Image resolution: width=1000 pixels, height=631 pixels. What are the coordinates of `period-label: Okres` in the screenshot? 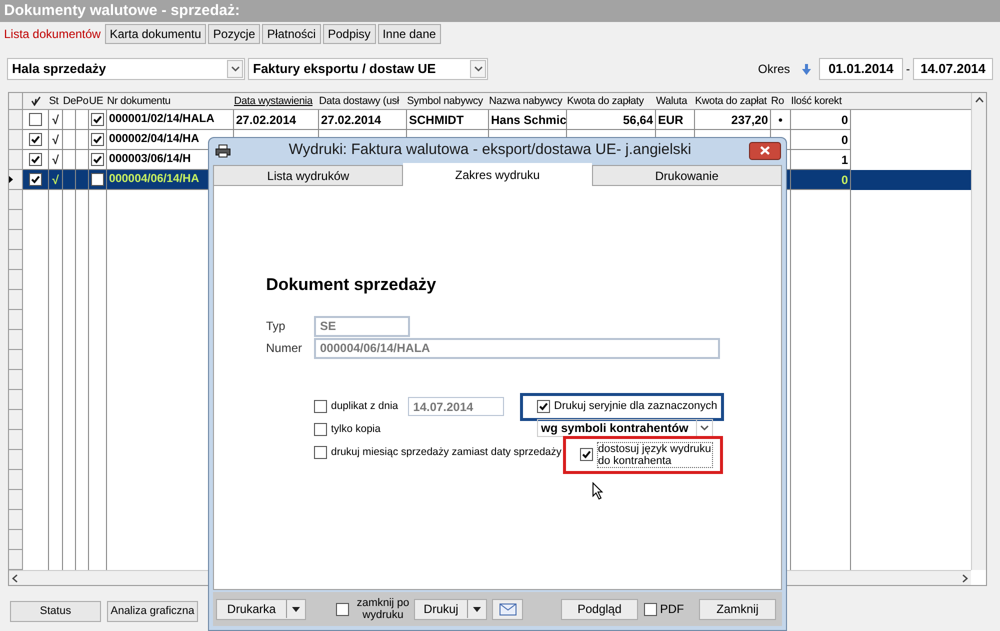 It's located at (774, 69).